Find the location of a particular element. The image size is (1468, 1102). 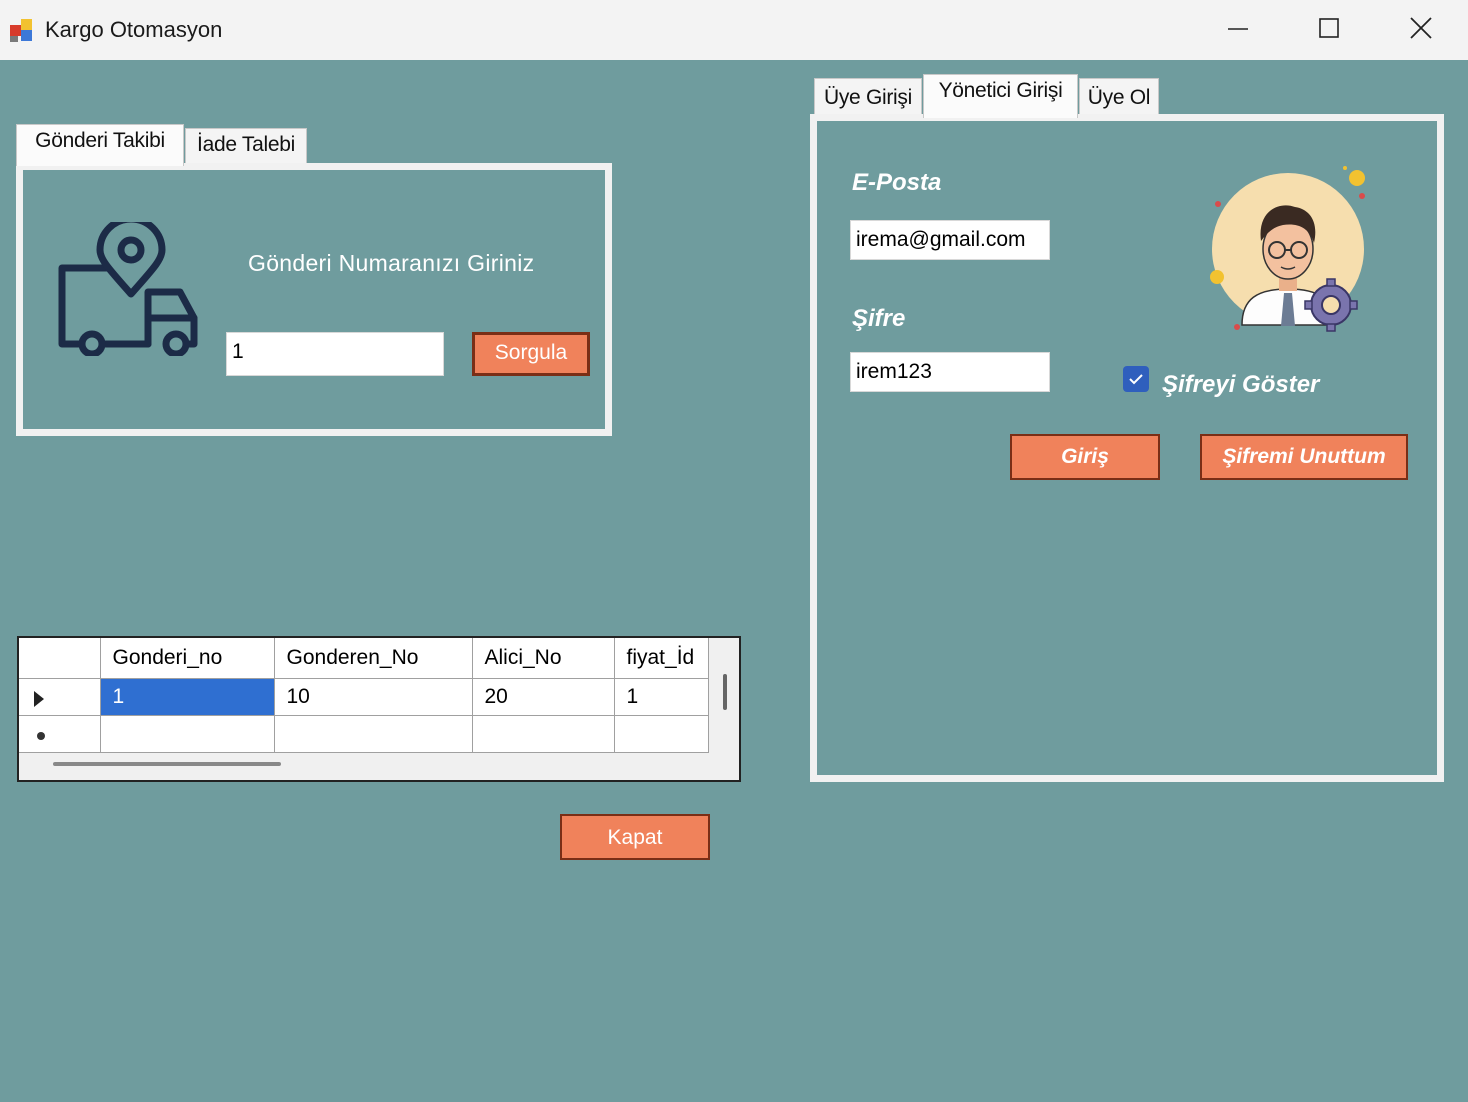

show-password-label: Şifreyi Göster is located at coordinates (1241, 384).